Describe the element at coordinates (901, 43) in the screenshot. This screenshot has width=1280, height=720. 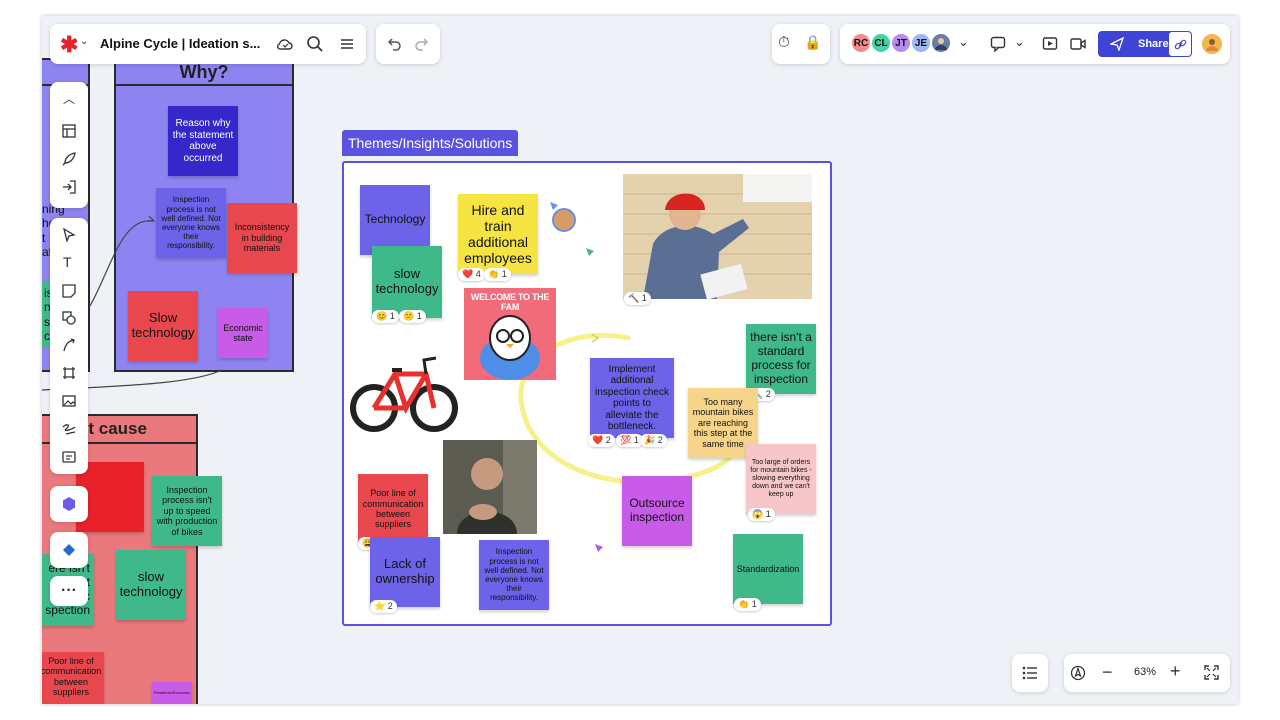
I see `avatar-jt: JT` at that location.